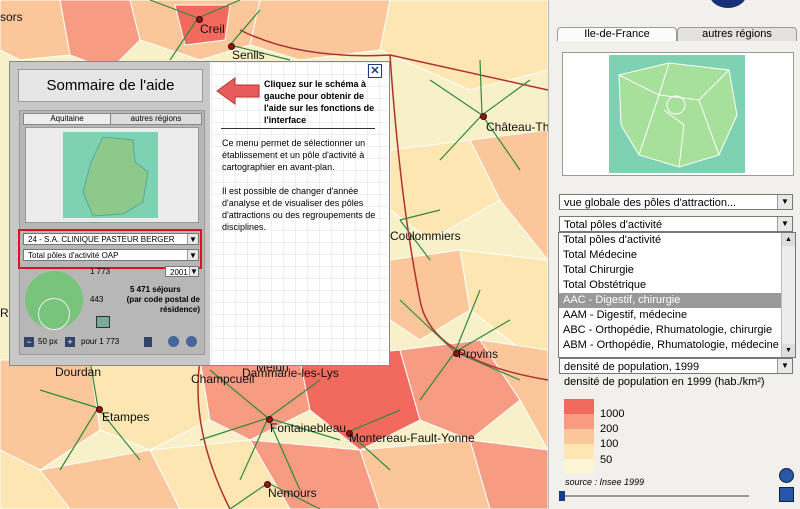 Image resolution: width=800 pixels, height=509 pixels. What do you see at coordinates (677, 315) in the screenshot?
I see `list-item: AAM - Digestif, médecine` at bounding box center [677, 315].